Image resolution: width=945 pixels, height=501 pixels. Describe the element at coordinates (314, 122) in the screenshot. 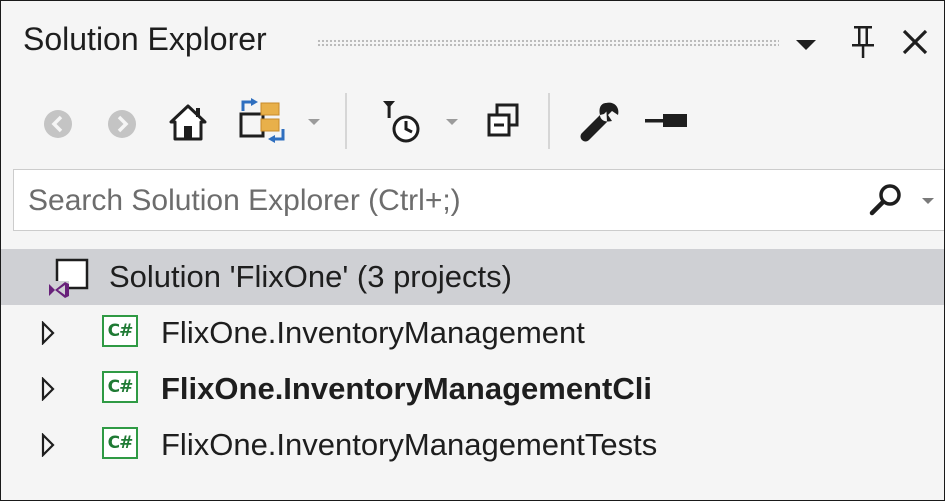

I see `switch-views-dropdown-icon` at that location.